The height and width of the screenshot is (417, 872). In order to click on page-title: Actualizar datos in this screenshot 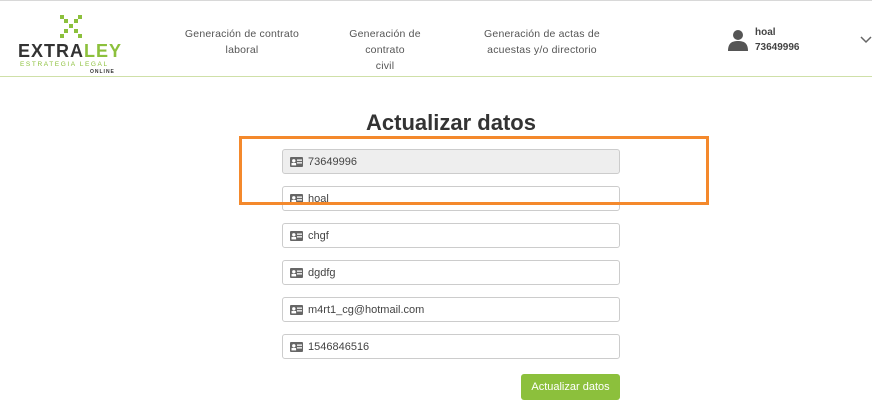, I will do `click(451, 122)`.